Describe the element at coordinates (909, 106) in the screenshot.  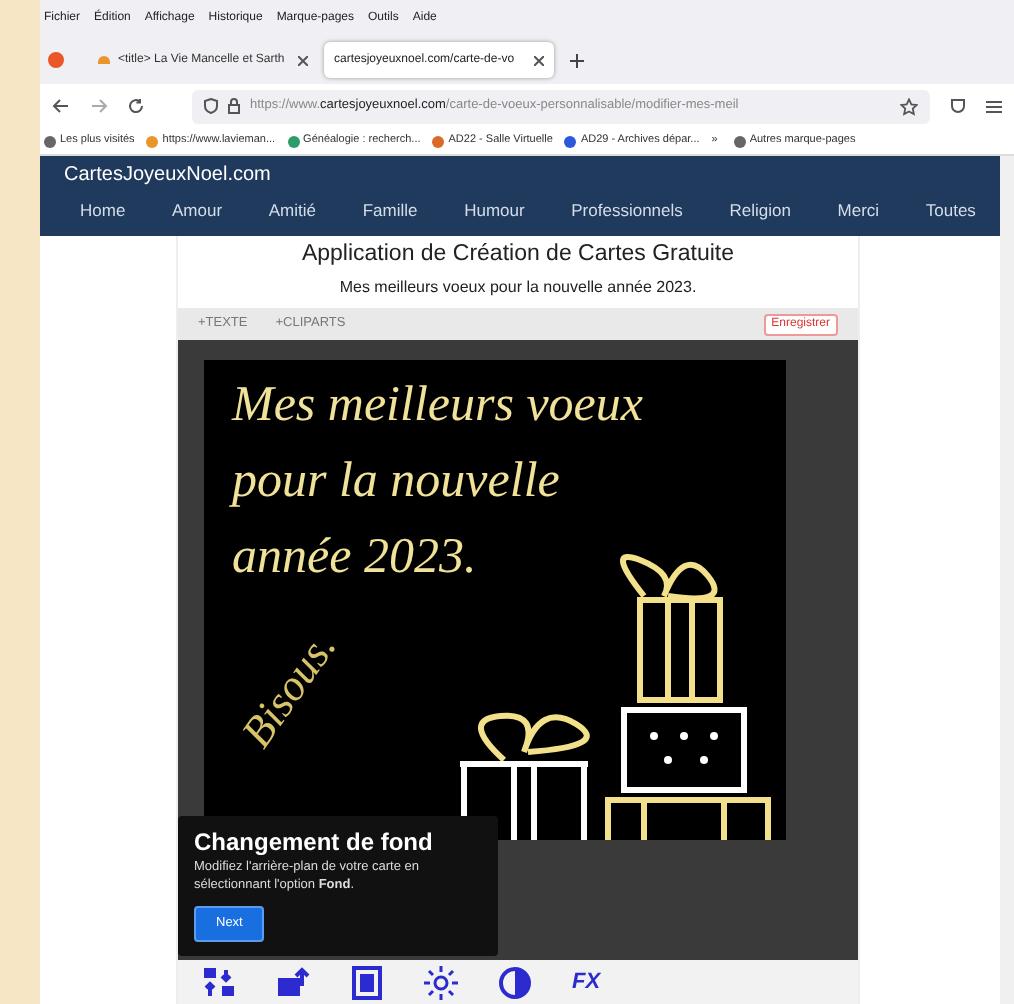
I see `star-icon` at that location.